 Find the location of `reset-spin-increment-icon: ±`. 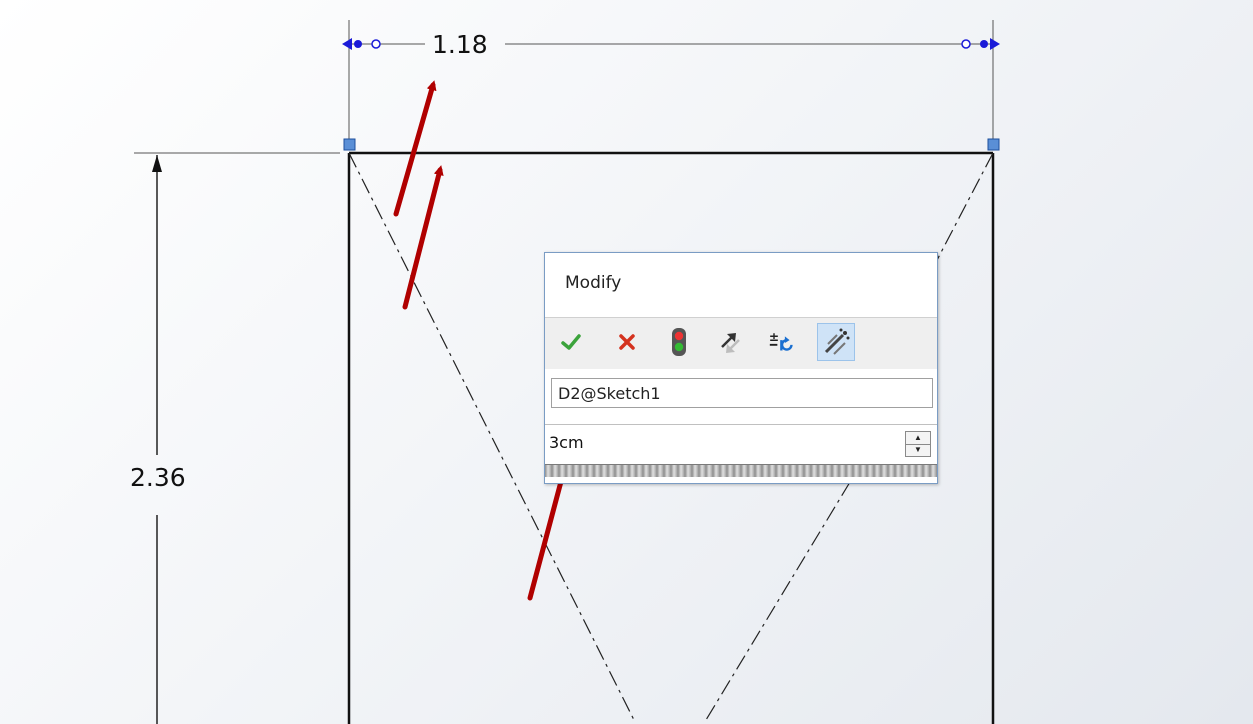

reset-spin-increment-icon: ± is located at coordinates (781, 340).